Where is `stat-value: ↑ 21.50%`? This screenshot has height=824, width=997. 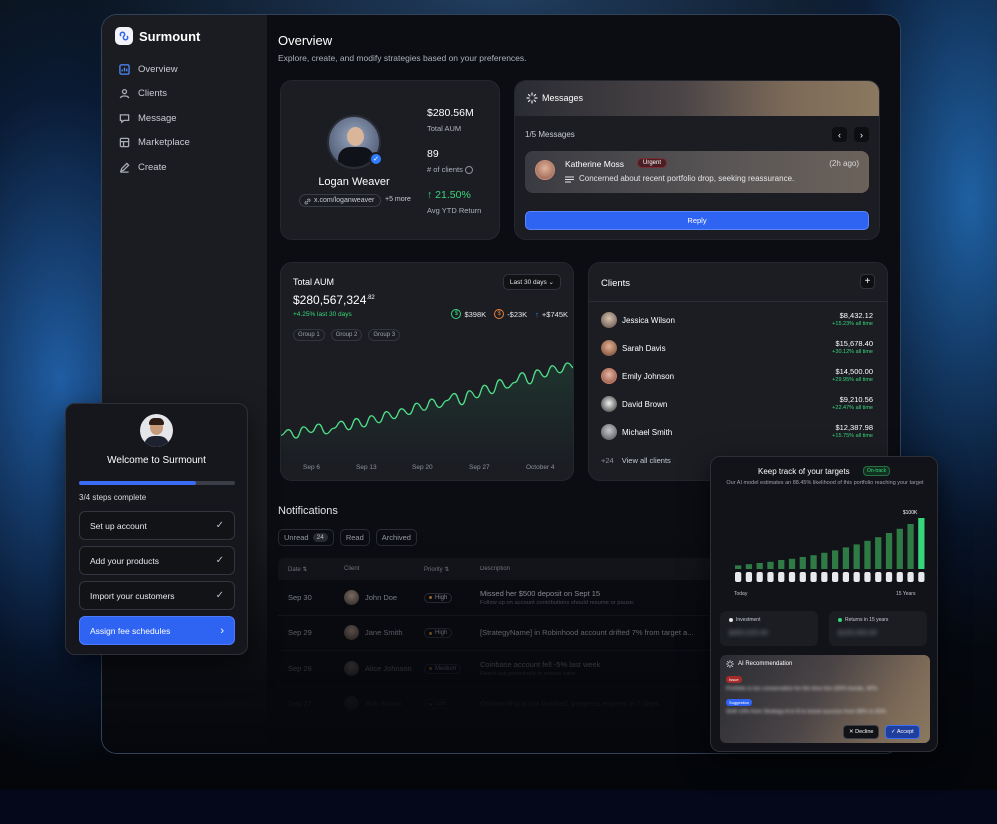
stat-value: ↑ 21.50% is located at coordinates (454, 195).